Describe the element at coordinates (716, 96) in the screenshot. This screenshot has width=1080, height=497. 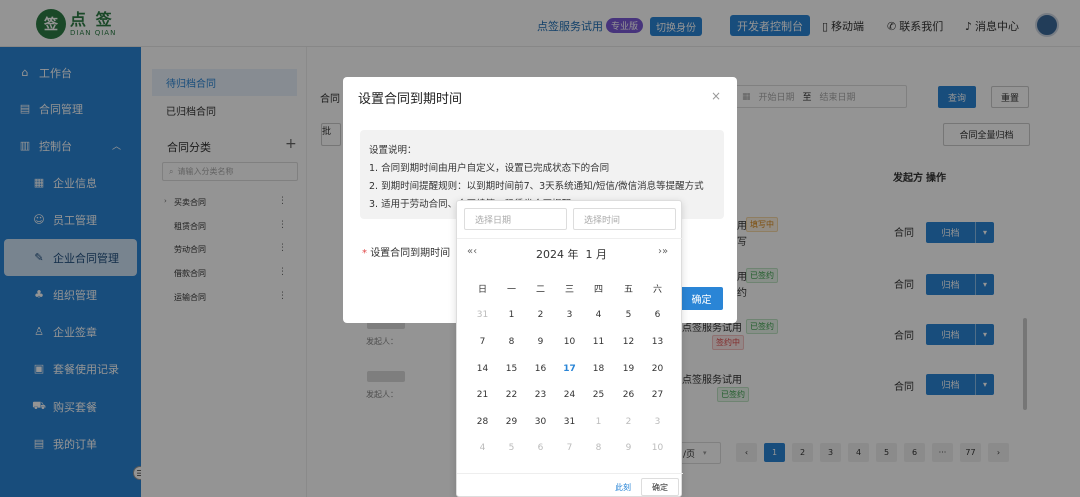
I see `close-icon: ×` at that location.